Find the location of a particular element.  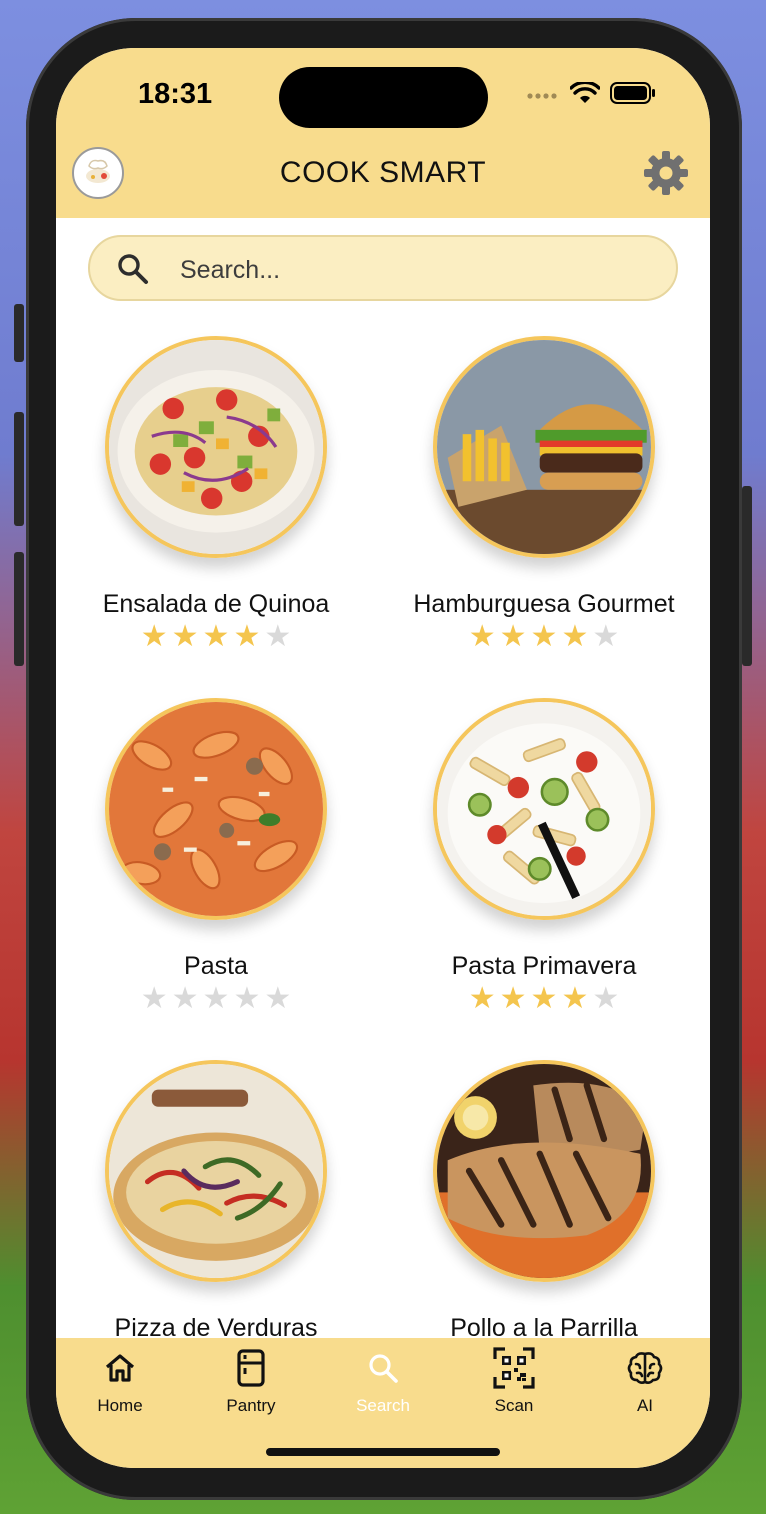

tab-label: Pantry is located at coordinates (251, 1405).